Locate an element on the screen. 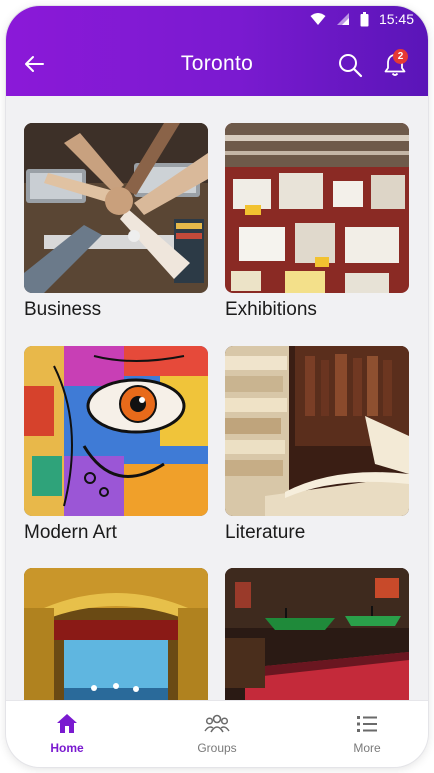 This screenshot has width=434, height=773. exhibitions-image is located at coordinates (317, 208).